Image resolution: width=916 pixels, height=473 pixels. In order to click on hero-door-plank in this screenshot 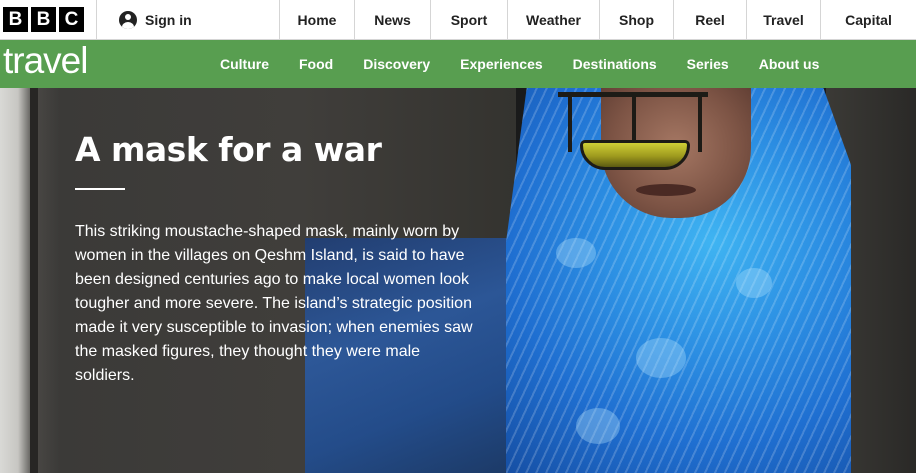, I will do `click(34, 280)`.